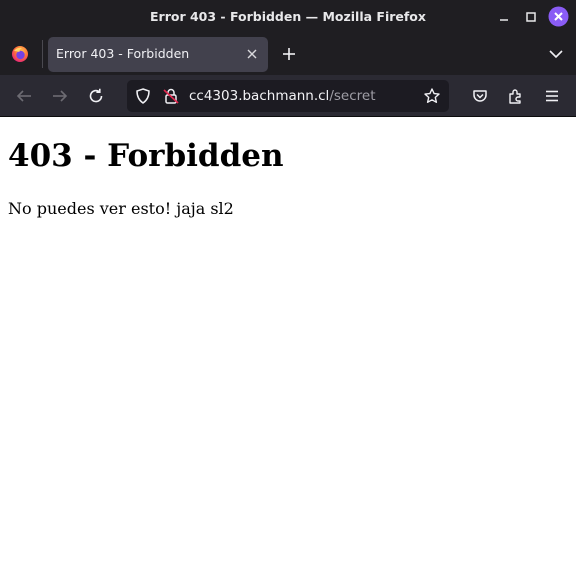 The height and width of the screenshot is (576, 576). Describe the element at coordinates (42, 54) in the screenshot. I see `tab-divider` at that location.